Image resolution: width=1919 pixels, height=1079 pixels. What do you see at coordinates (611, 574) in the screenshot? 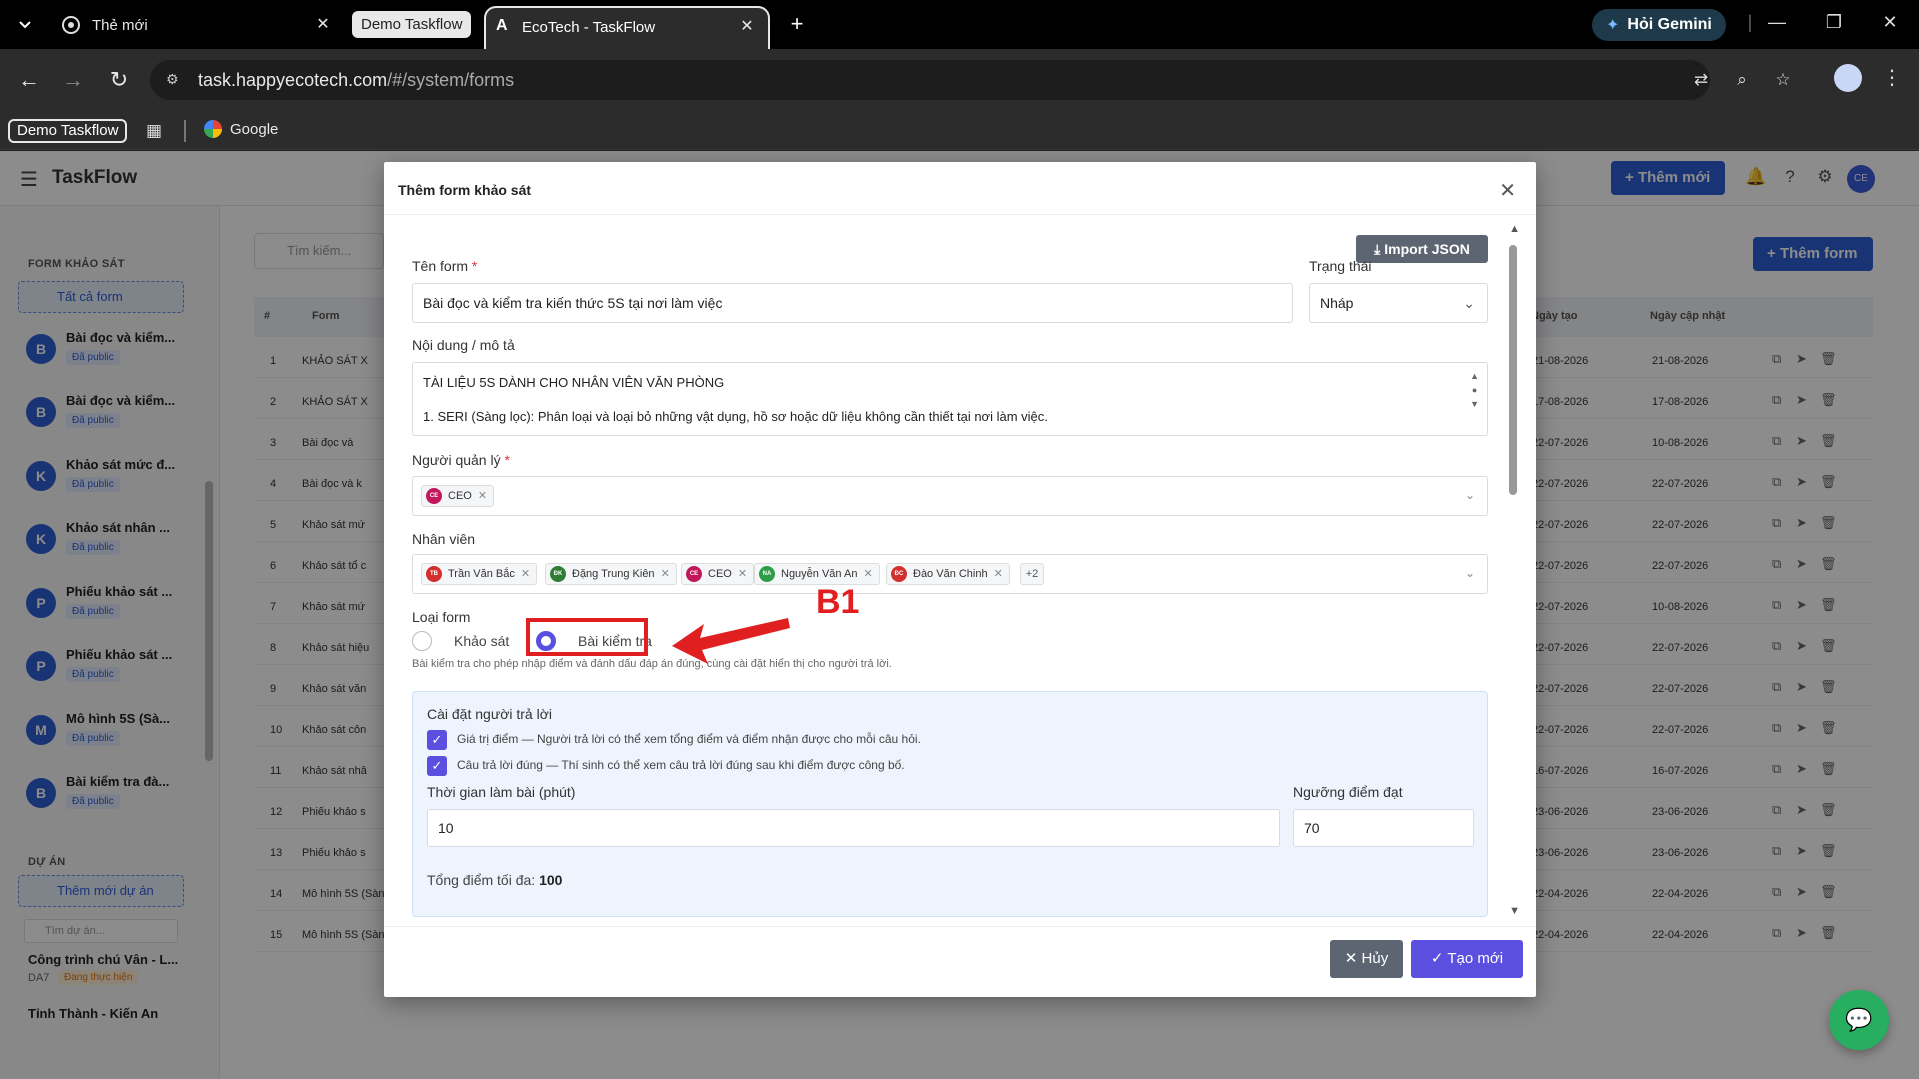
I see `staff-chip: ĐK Đặng Trung Kiên ✕` at bounding box center [611, 574].